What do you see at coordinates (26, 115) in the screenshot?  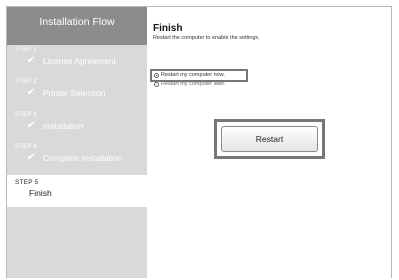 I see `step-number: STEP 3` at bounding box center [26, 115].